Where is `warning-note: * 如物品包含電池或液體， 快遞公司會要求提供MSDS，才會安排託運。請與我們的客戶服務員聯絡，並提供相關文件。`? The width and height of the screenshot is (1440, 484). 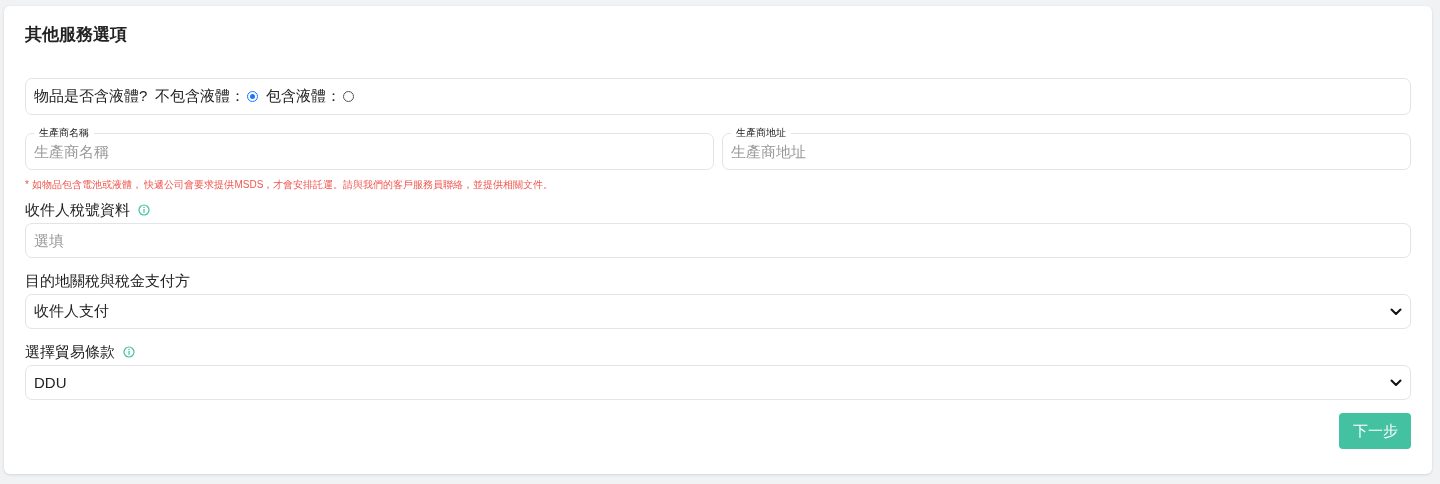
warning-note: * 如物品包含電池或液體， 快遞公司會要求提供MSDS，才會安排託運。請與我們的客戶服務員聯絡，並提供相關文件。 is located at coordinates (290, 185).